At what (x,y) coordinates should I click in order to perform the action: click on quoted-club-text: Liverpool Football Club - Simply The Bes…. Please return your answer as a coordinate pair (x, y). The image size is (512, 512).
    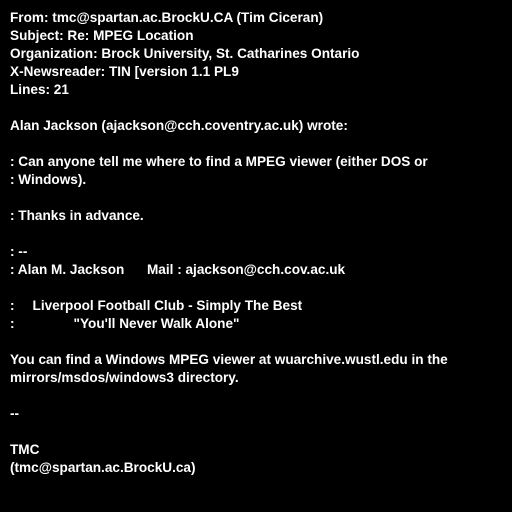
    Looking at the image, I should click on (167, 305).